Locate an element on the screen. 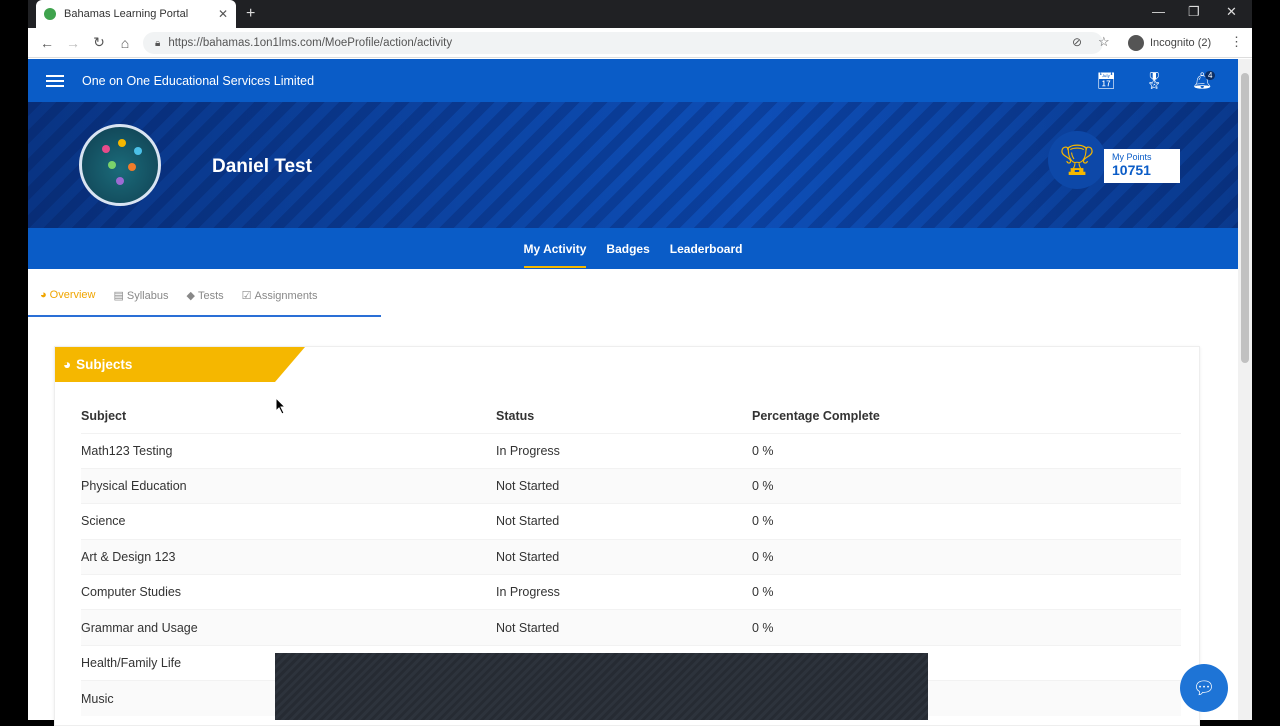  tab-overview: ◕ Overview is located at coordinates (68, 295).